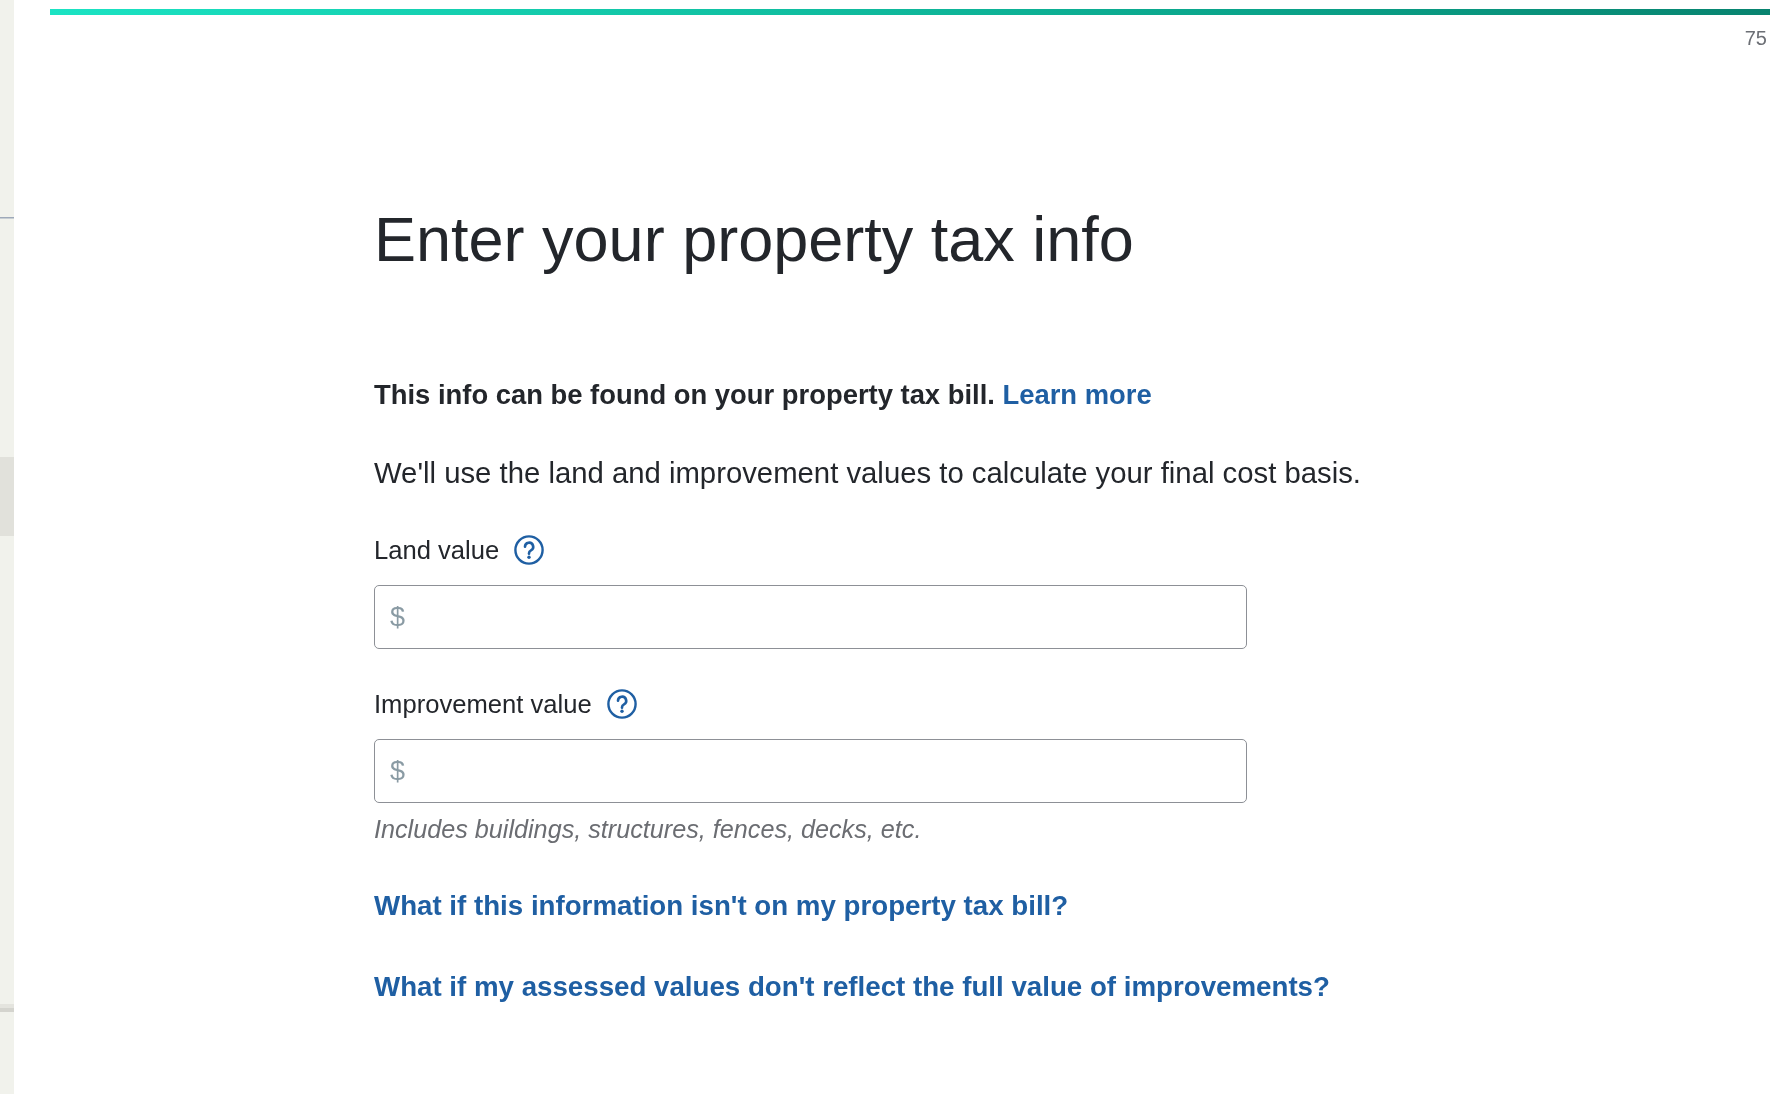 The width and height of the screenshot is (1770, 1094). What do you see at coordinates (754, 239) in the screenshot?
I see `page-title: Enter your property tax info` at bounding box center [754, 239].